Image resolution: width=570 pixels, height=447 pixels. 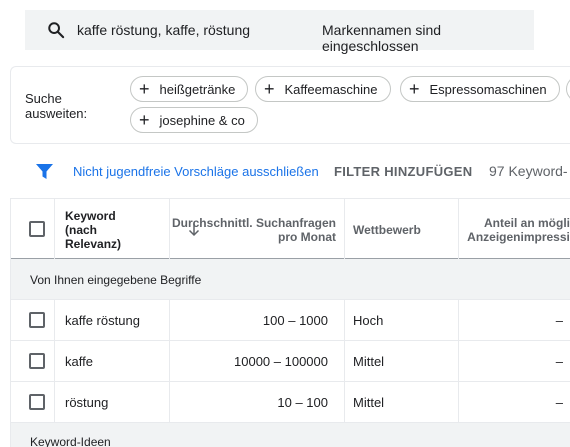 What do you see at coordinates (189, 89) in the screenshot?
I see `chip-heissgetraenke: + heißgetränke` at bounding box center [189, 89].